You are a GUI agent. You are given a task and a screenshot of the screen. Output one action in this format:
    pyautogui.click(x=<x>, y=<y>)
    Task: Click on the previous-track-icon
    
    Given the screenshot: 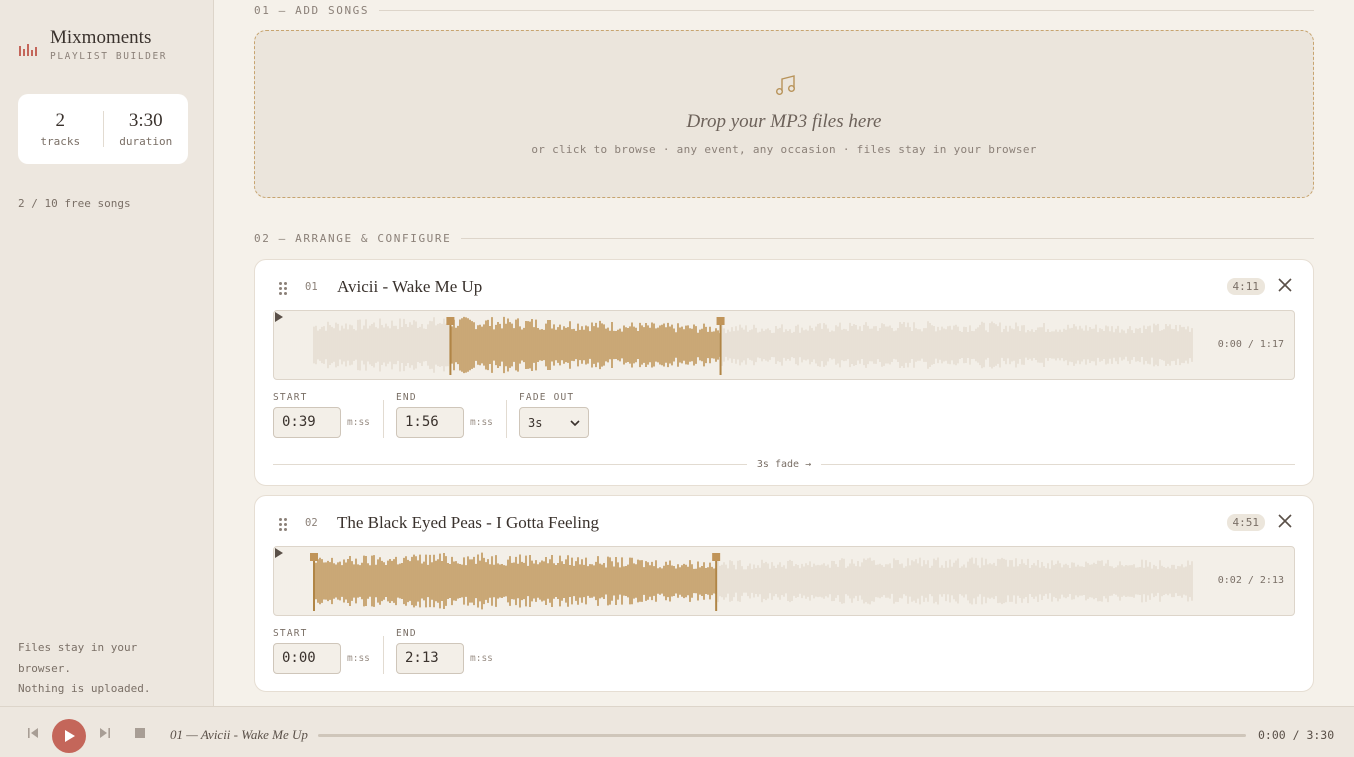 What is the action you would take?
    pyautogui.click(x=33, y=733)
    